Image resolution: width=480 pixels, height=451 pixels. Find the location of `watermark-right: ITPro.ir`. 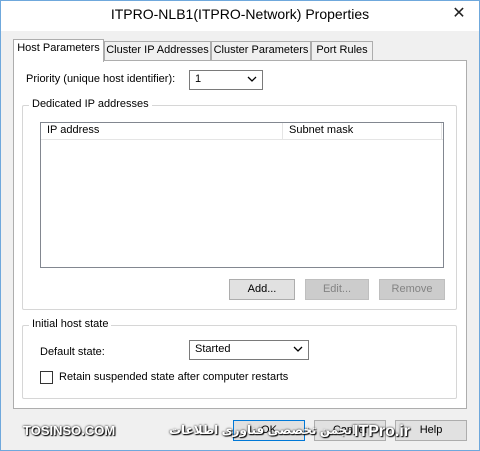

watermark-right: ITPro.ir is located at coordinates (382, 431).